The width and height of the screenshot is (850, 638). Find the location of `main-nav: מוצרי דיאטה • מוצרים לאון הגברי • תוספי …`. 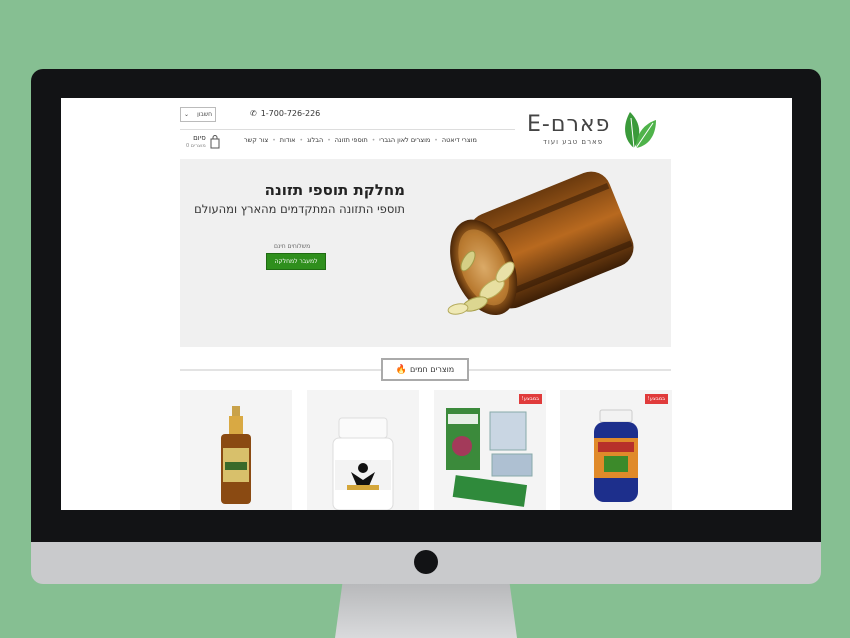

main-nav: מוצרי דיאטה • מוצרים לאון הגברי • תוספי … is located at coordinates (360, 140).